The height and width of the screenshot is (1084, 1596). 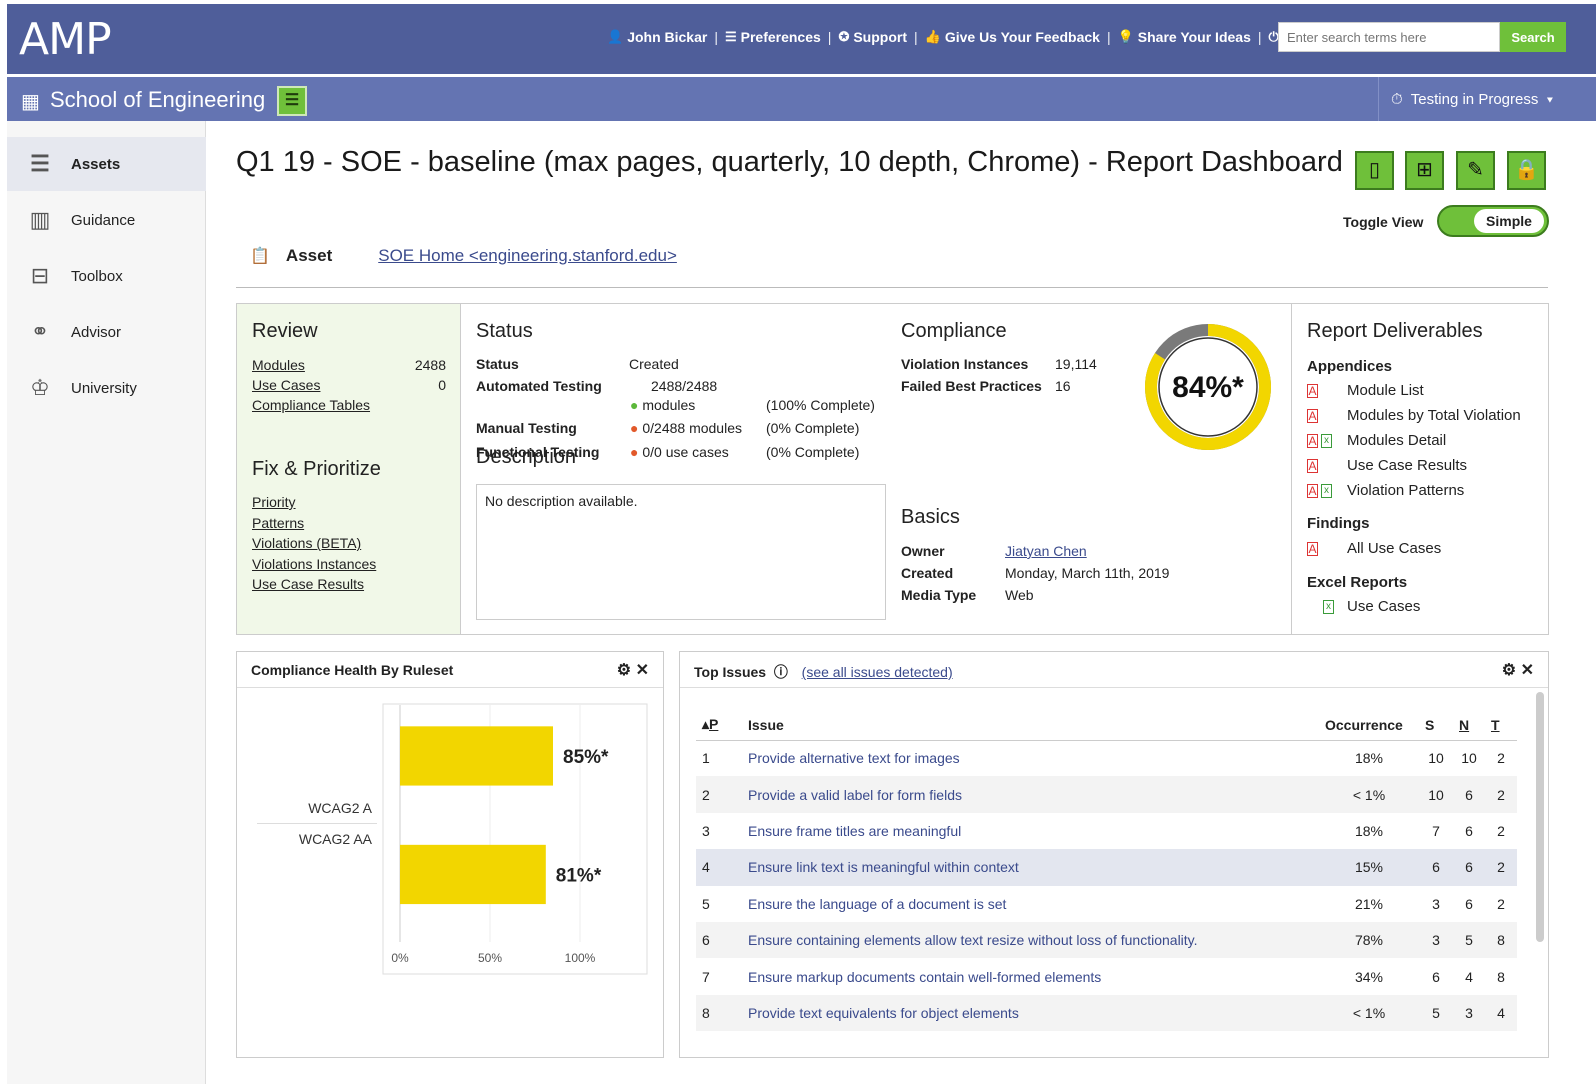 I want to click on deliverable-modules-by-total-violation: A Modules by Total Violation, so click(x=1414, y=415).